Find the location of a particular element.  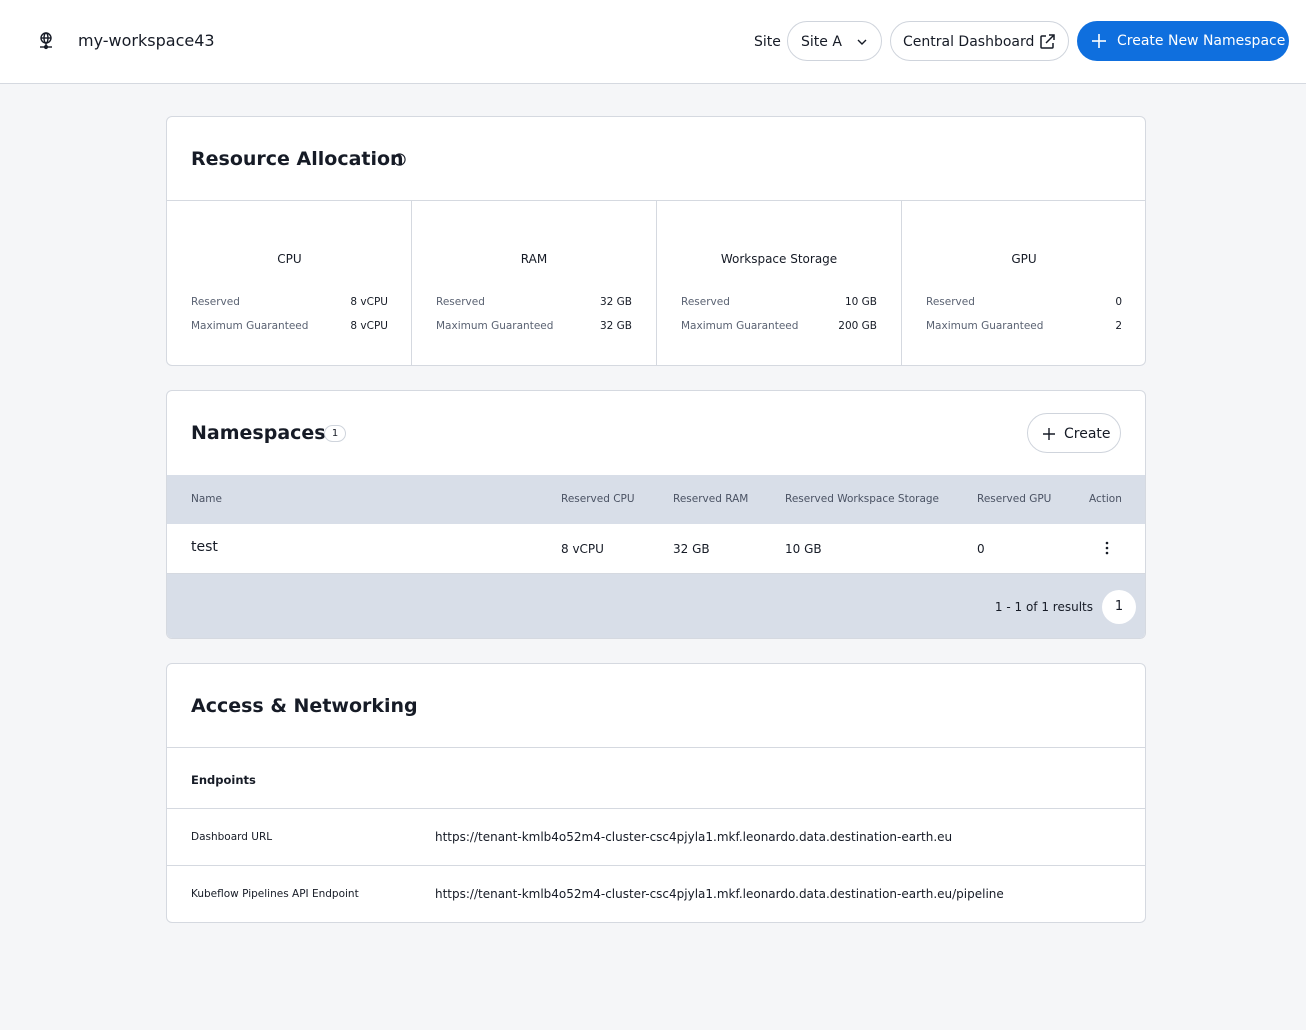

central-dashboard-button: Central Dashboard is located at coordinates (979, 41).